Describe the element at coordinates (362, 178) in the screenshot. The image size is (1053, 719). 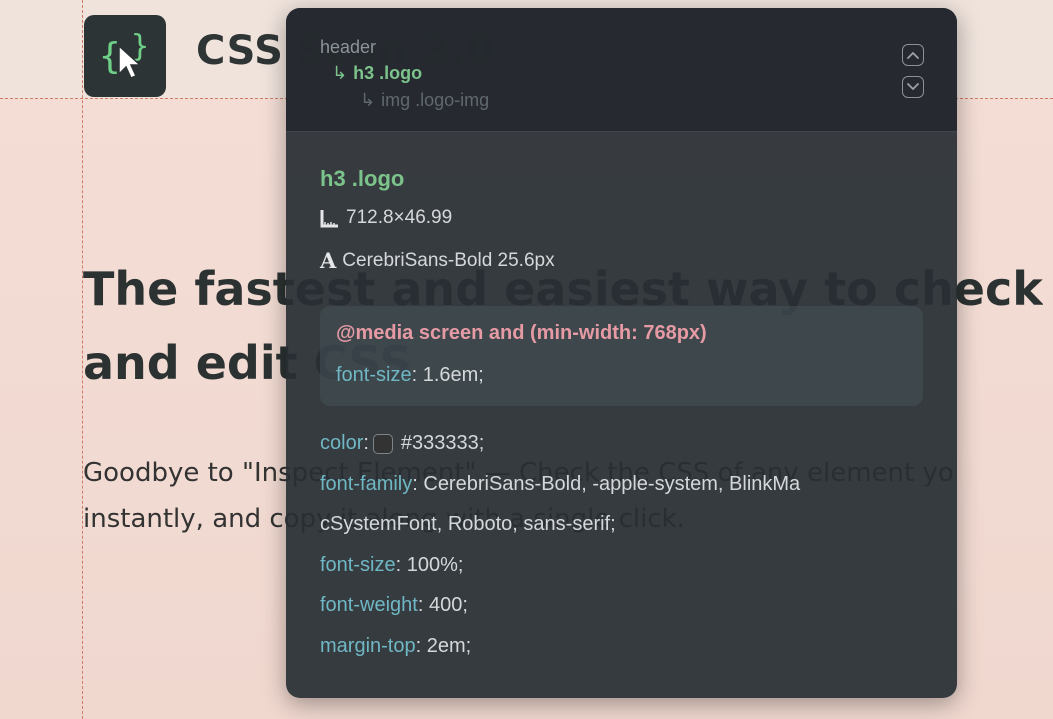
I see `selected-element-name: h3 .logo` at that location.